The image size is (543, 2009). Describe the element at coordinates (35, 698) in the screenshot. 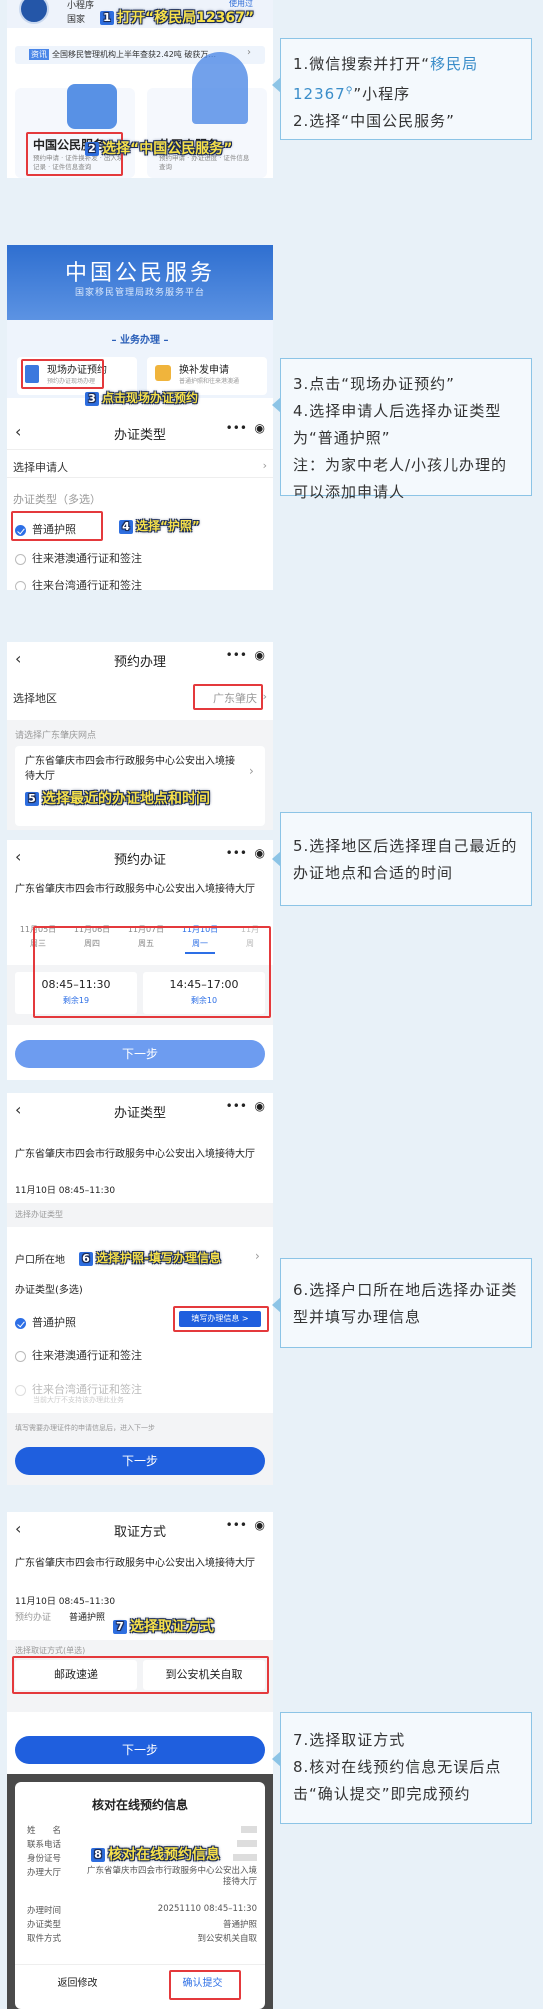

I see `region-label: 选择地区` at that location.